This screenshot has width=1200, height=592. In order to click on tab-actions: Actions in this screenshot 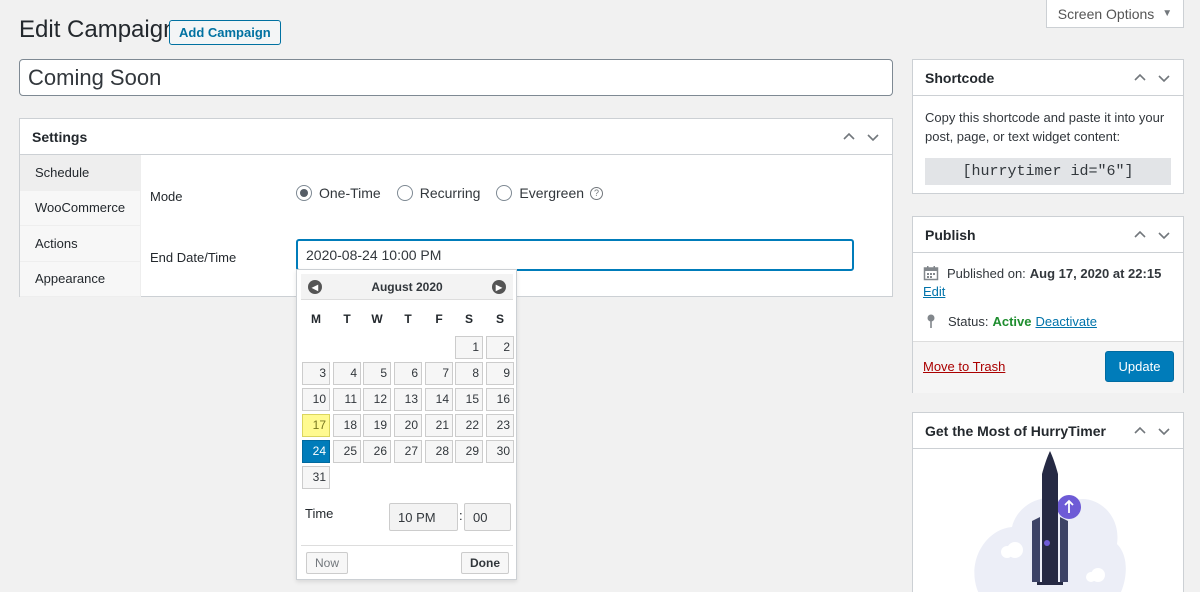, I will do `click(80, 244)`.